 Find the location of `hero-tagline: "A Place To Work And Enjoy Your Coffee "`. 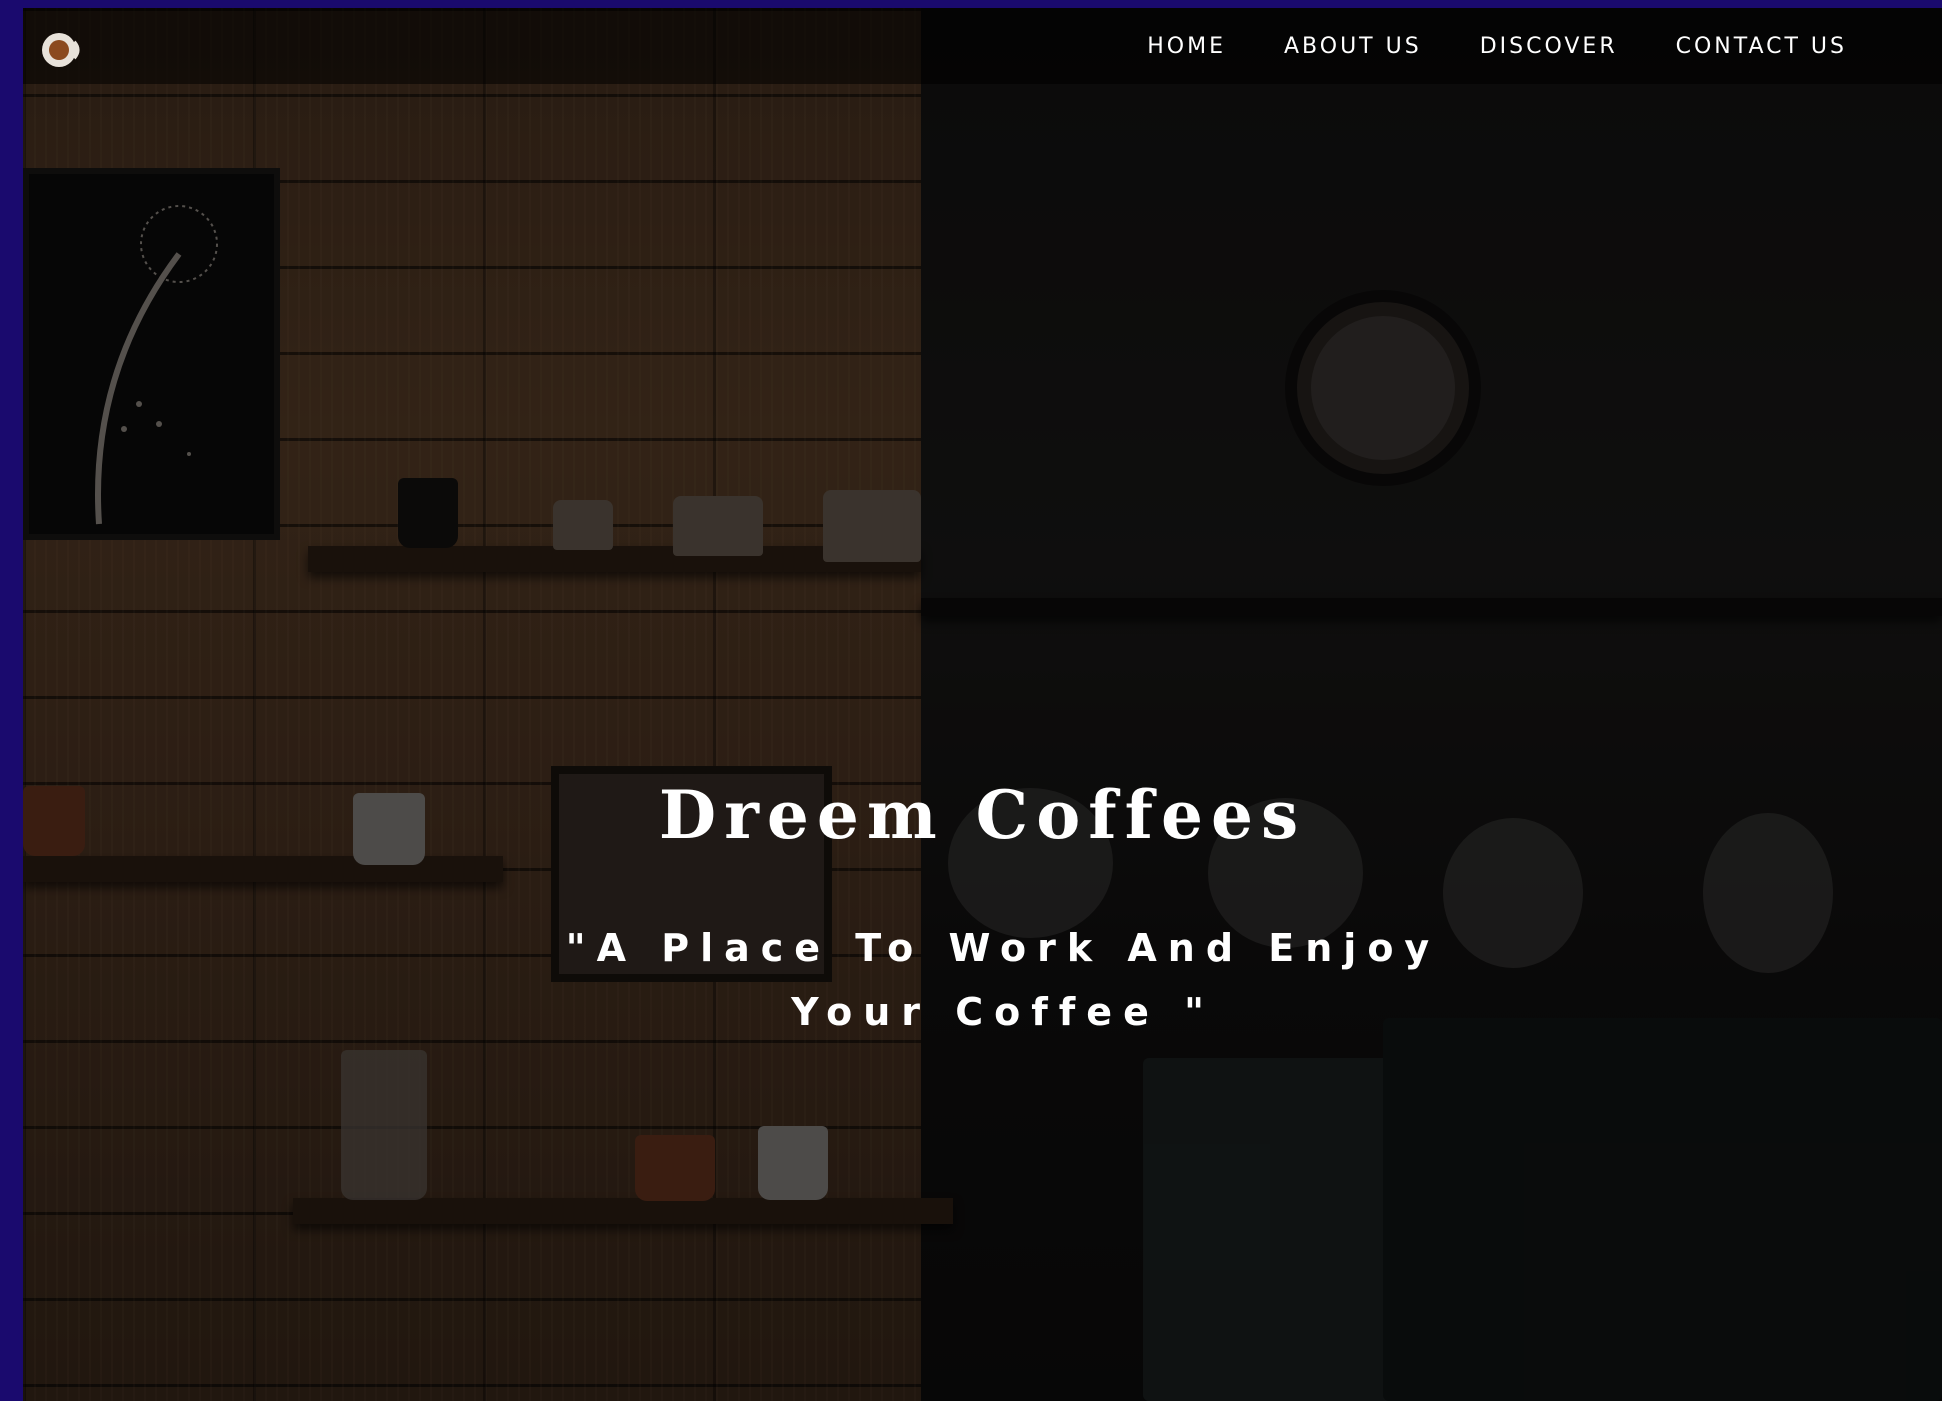

hero-tagline: "A Place To Work And Enjoy Your Coffee " is located at coordinates (1003, 980).